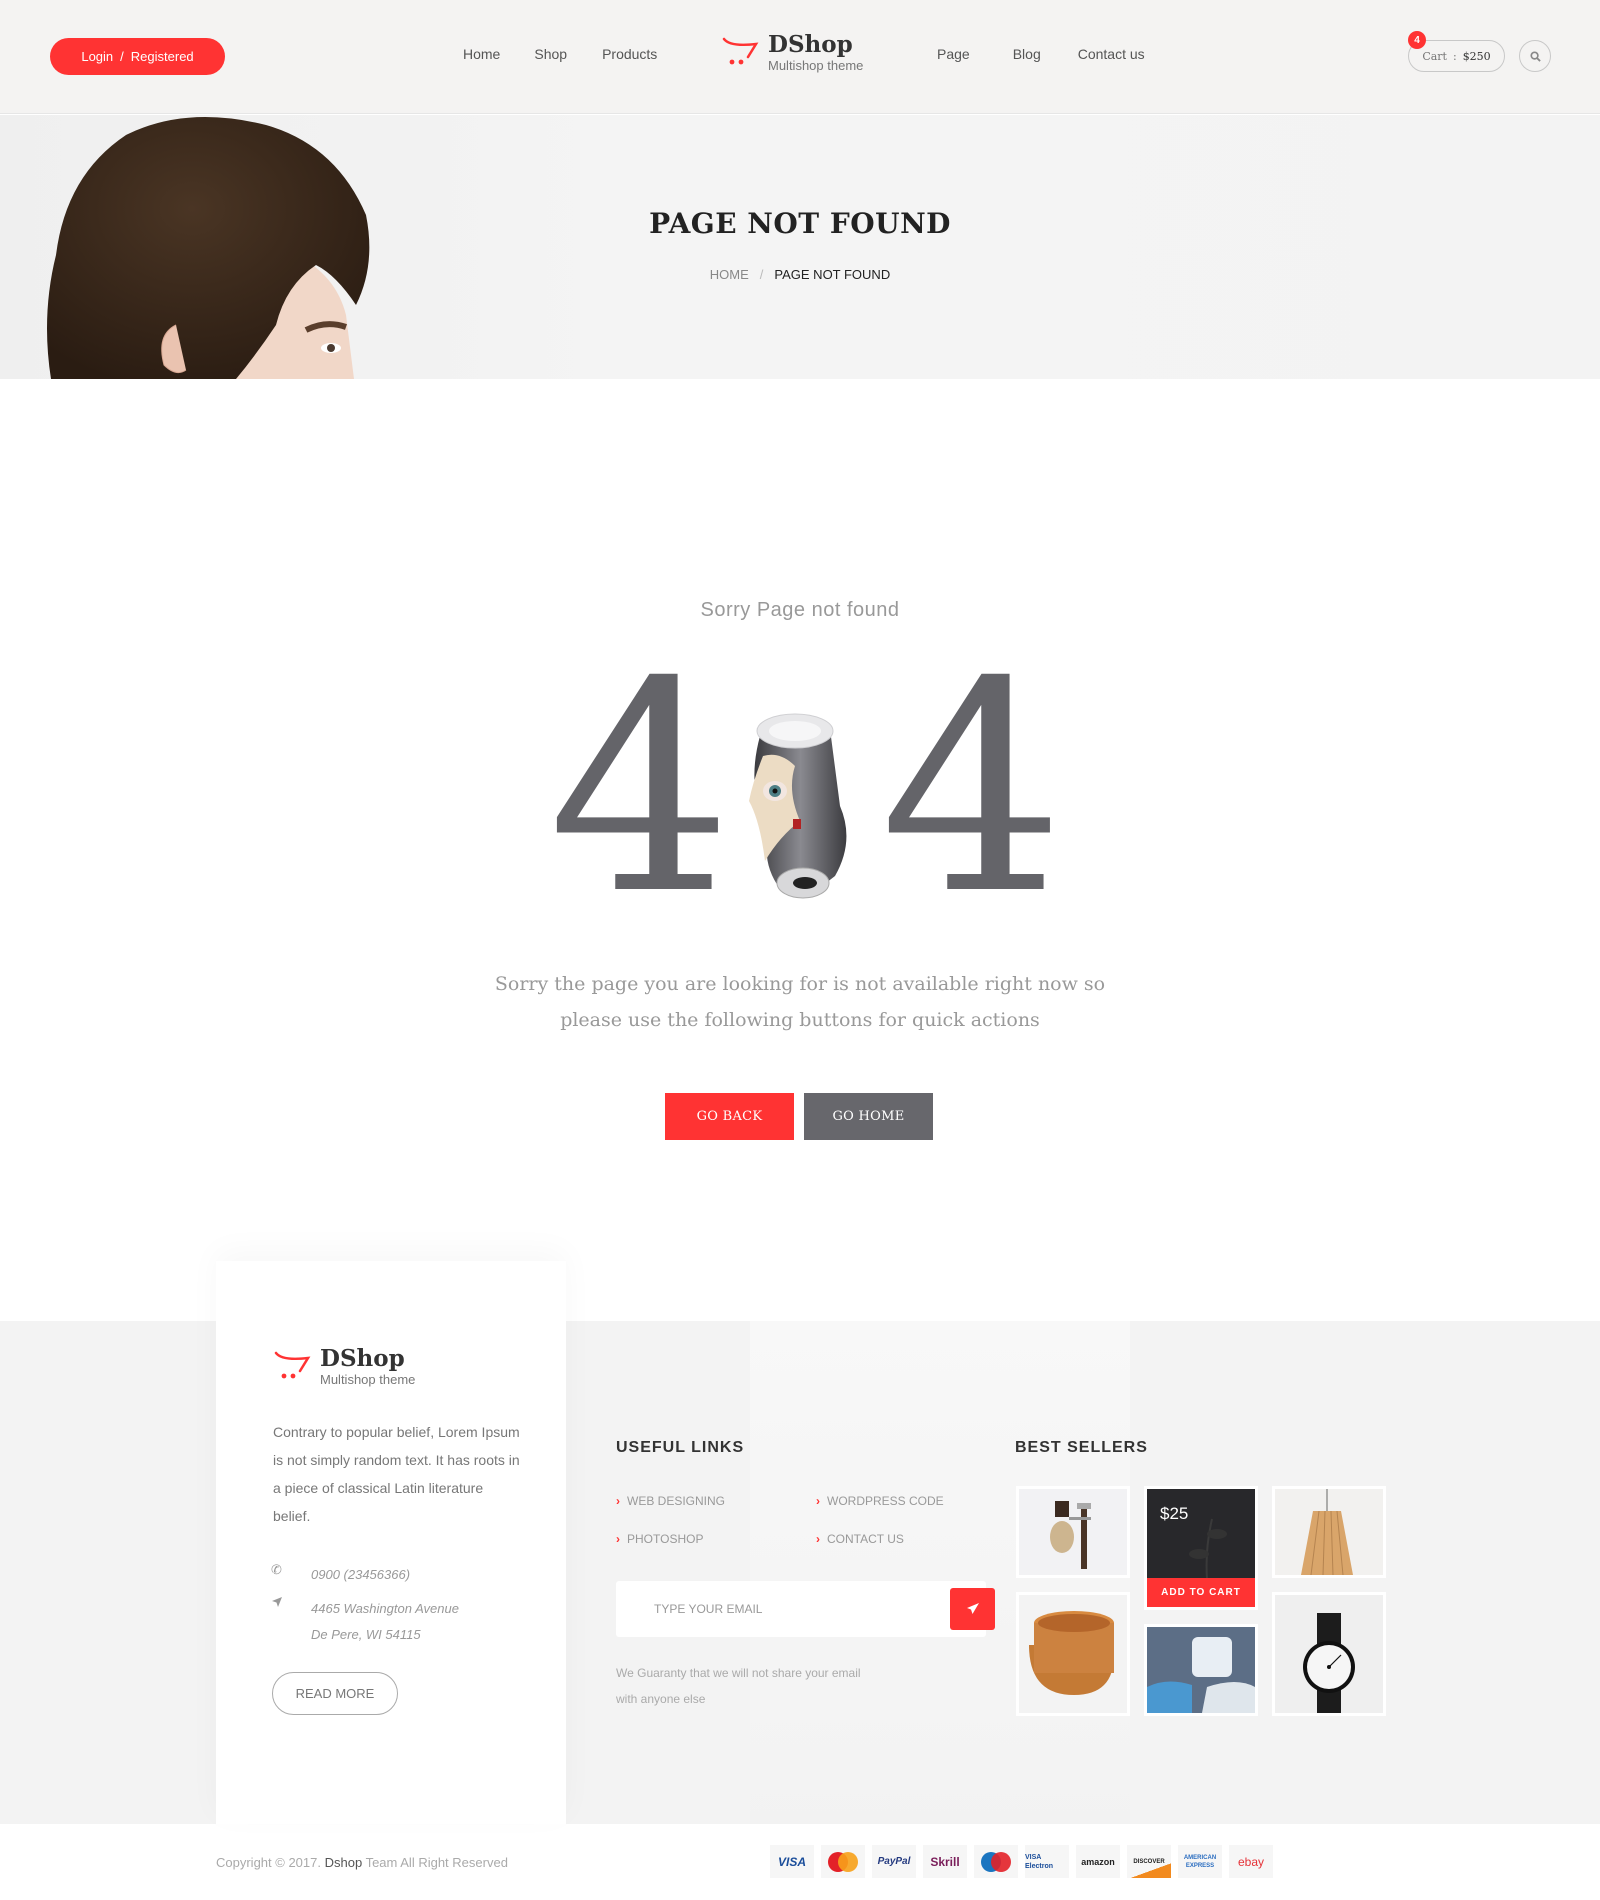 Image resolution: width=1600 pixels, height=1900 pixels. What do you see at coordinates (335, 1693) in the screenshot?
I see `read-more-button: READ MORE` at bounding box center [335, 1693].